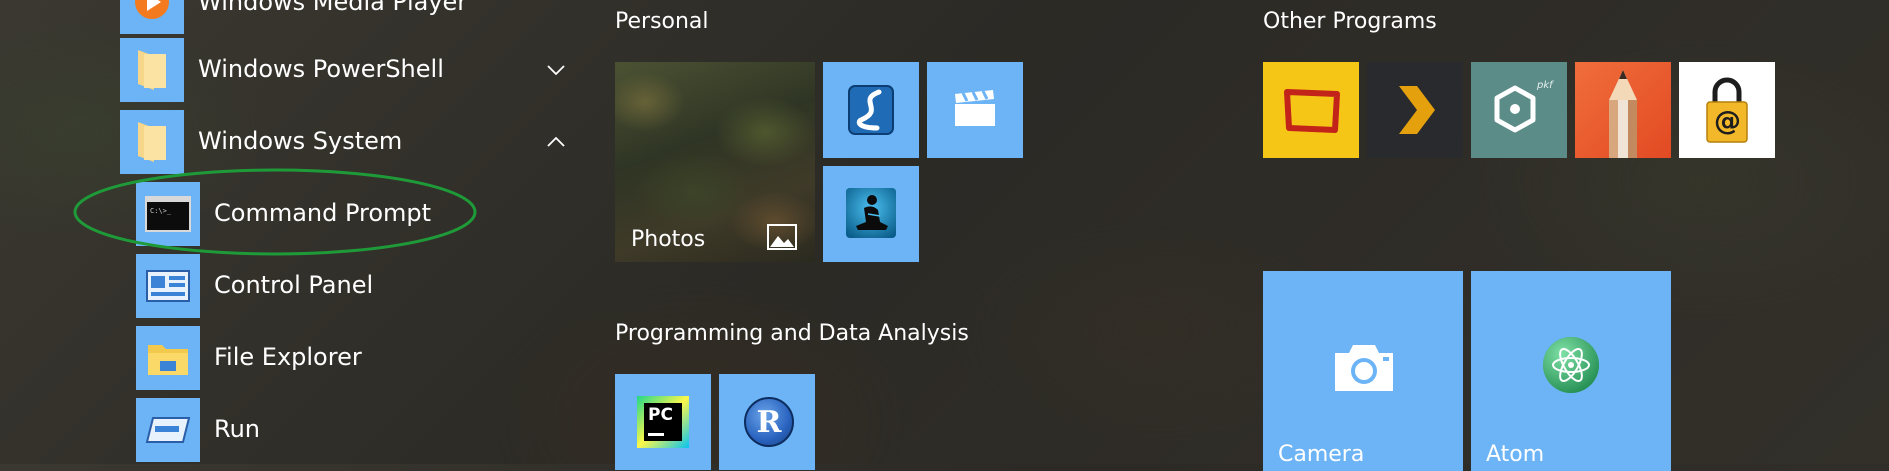 The image size is (1889, 471). What do you see at coordinates (556, 70) in the screenshot?
I see `chevron-down-icon` at bounding box center [556, 70].